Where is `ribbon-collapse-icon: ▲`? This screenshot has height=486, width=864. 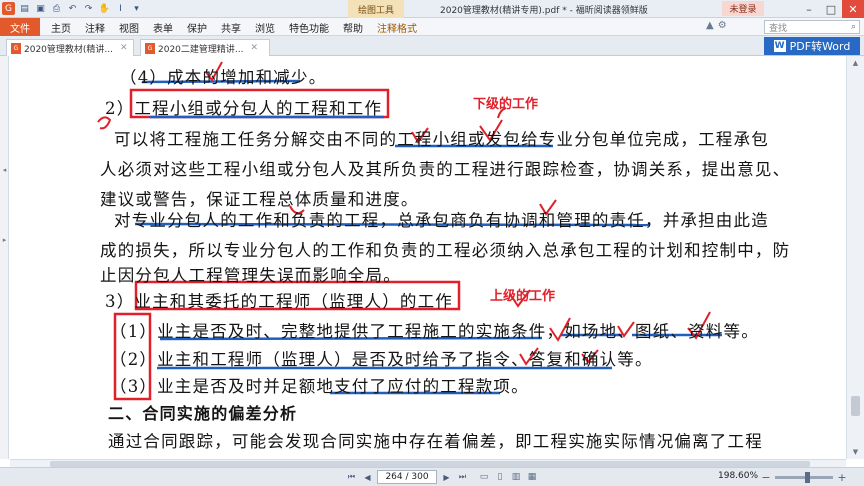 ribbon-collapse-icon: ▲ is located at coordinates (710, 25).